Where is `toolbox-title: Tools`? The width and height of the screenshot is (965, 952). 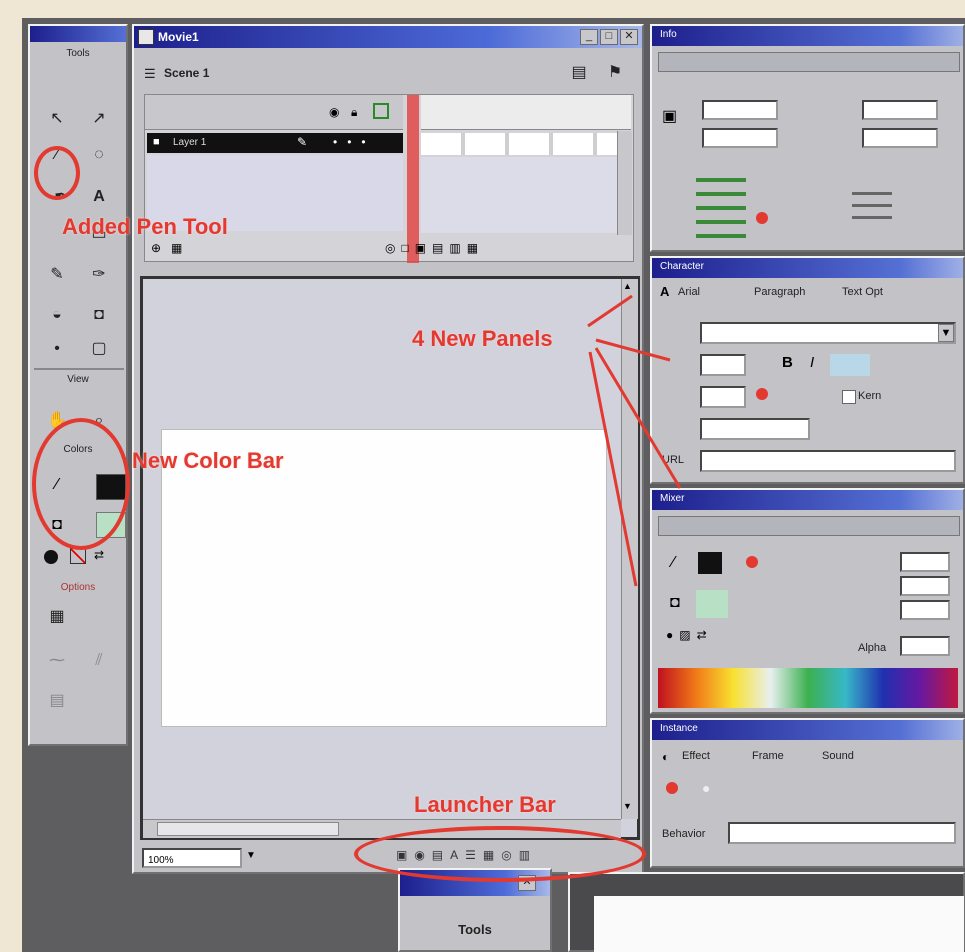 toolbox-title: Tools is located at coordinates (78, 53).